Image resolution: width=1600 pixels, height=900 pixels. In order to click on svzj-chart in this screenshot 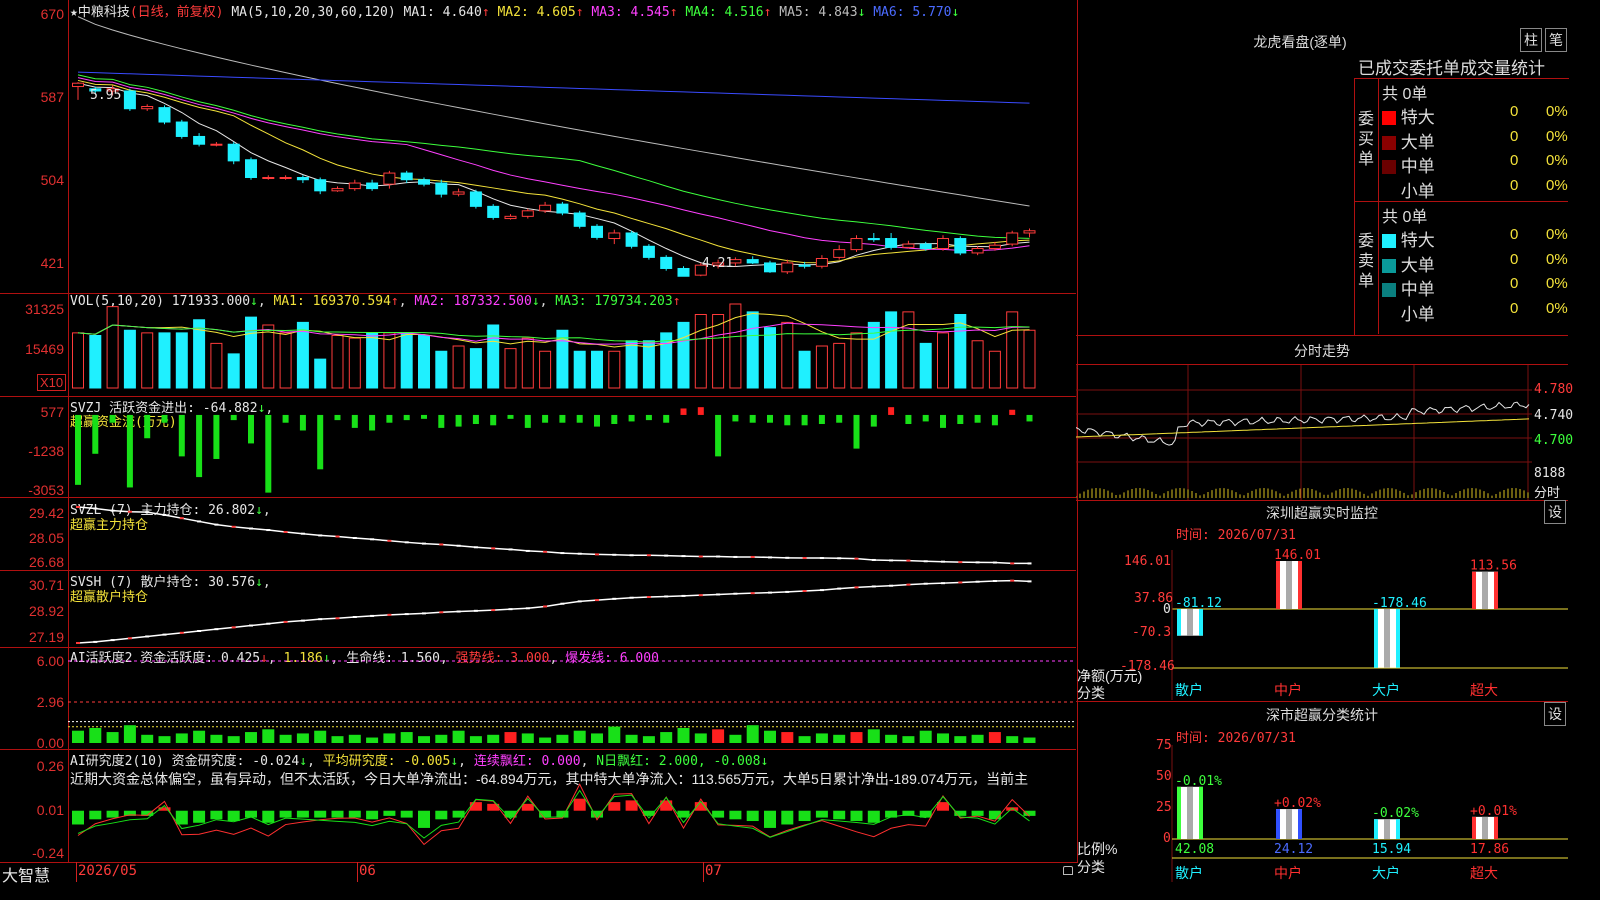, I will do `click(572, 447)`.